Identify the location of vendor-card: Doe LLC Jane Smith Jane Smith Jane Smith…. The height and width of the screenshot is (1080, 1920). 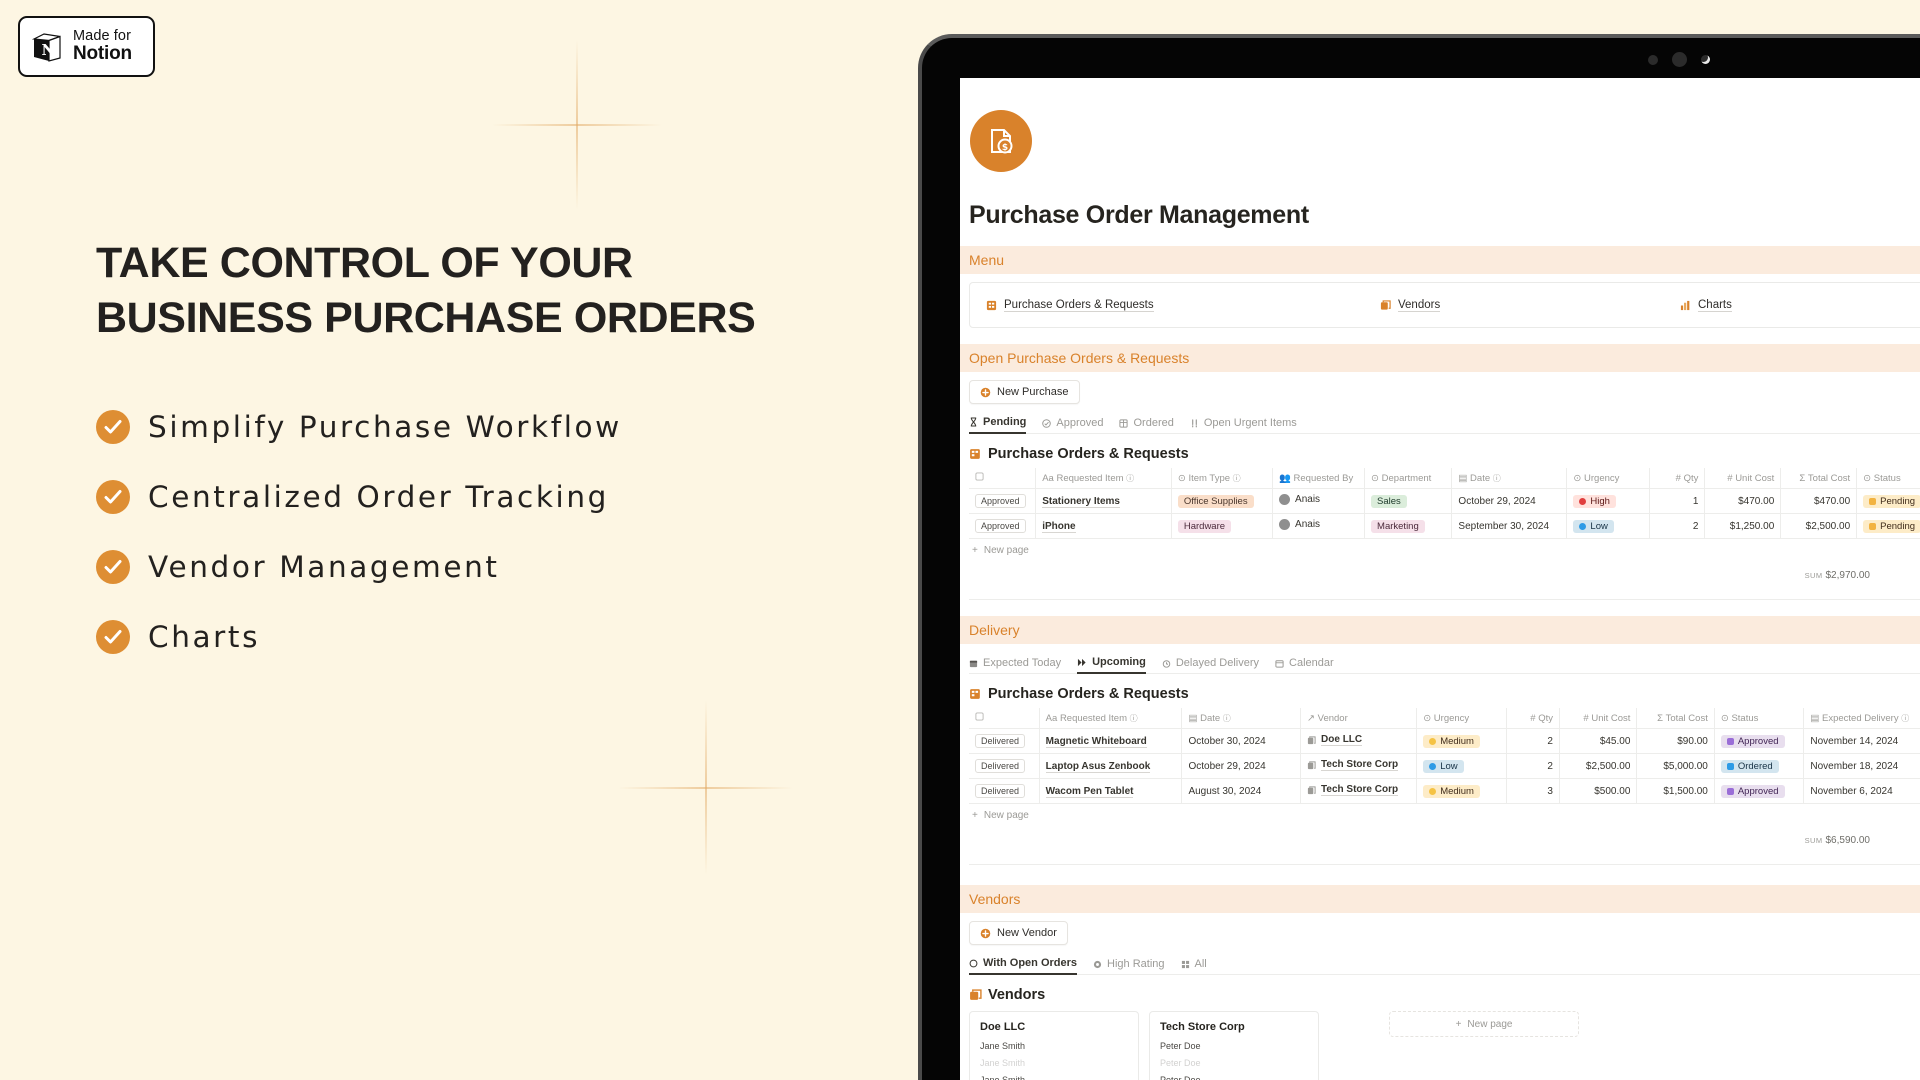
(1054, 1045).